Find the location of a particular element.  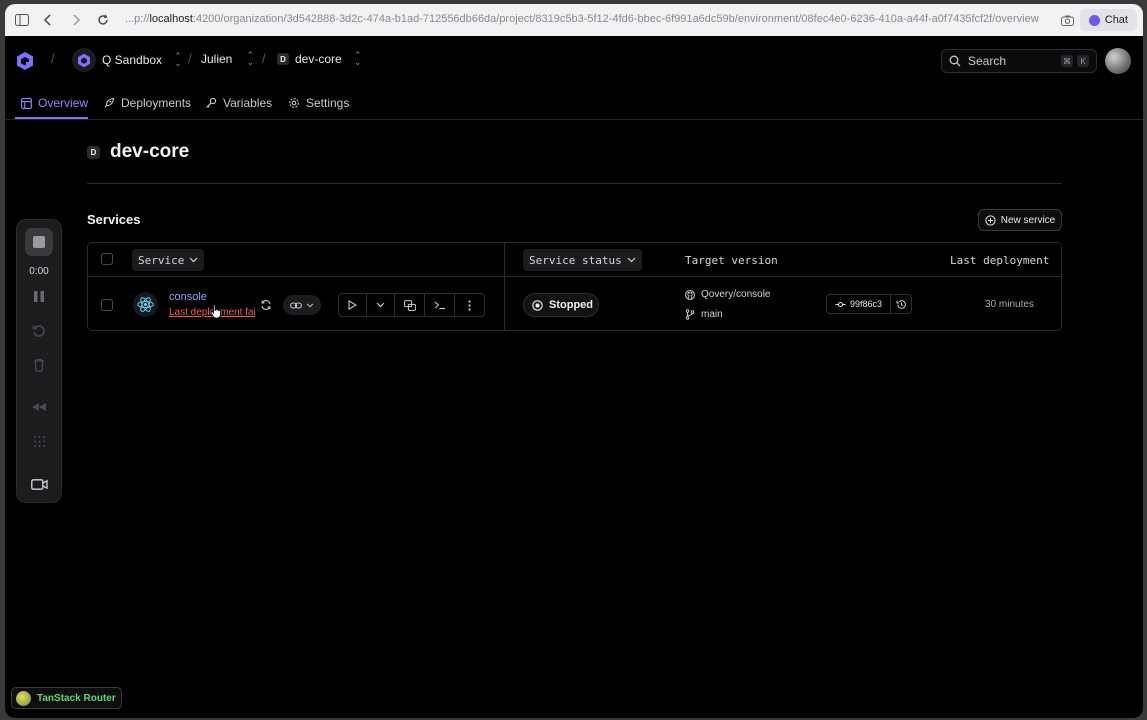

tanstack-router-devtools-button: TanStack Router is located at coordinates (66, 698).